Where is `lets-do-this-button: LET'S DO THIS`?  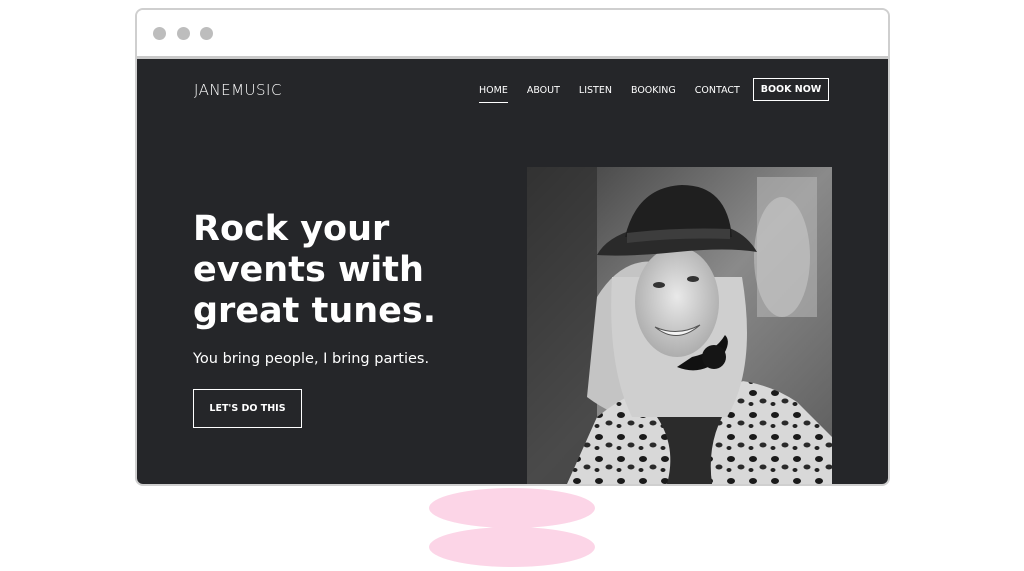
lets-do-this-button: LET'S DO THIS is located at coordinates (247, 408).